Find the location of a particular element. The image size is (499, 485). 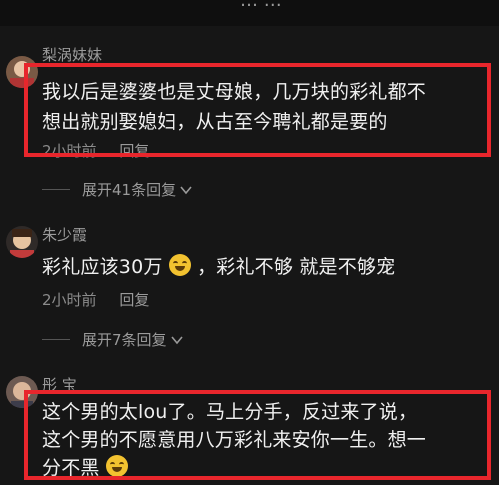

expand-replies-button: 展开41条回复 is located at coordinates (117, 189).